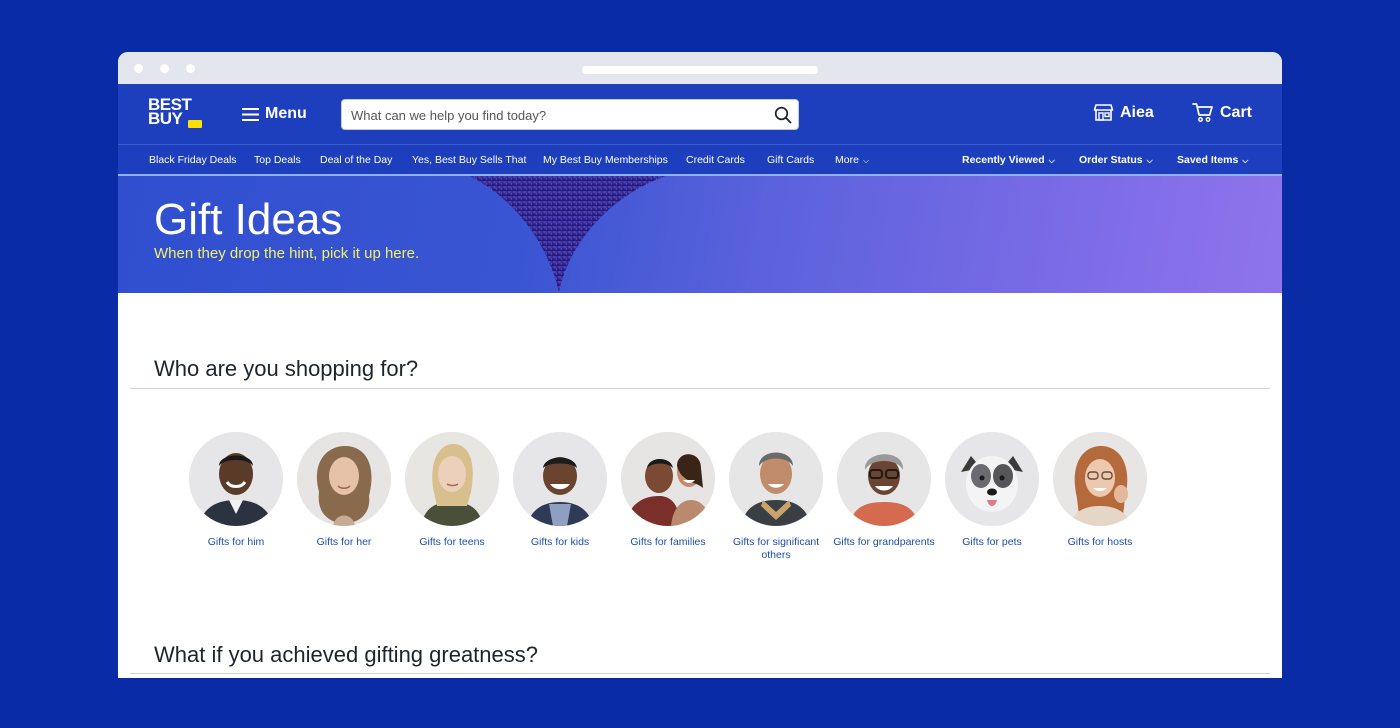 The width and height of the screenshot is (1400, 728). What do you see at coordinates (560, 479) in the screenshot?
I see `gift-image-kids` at bounding box center [560, 479].